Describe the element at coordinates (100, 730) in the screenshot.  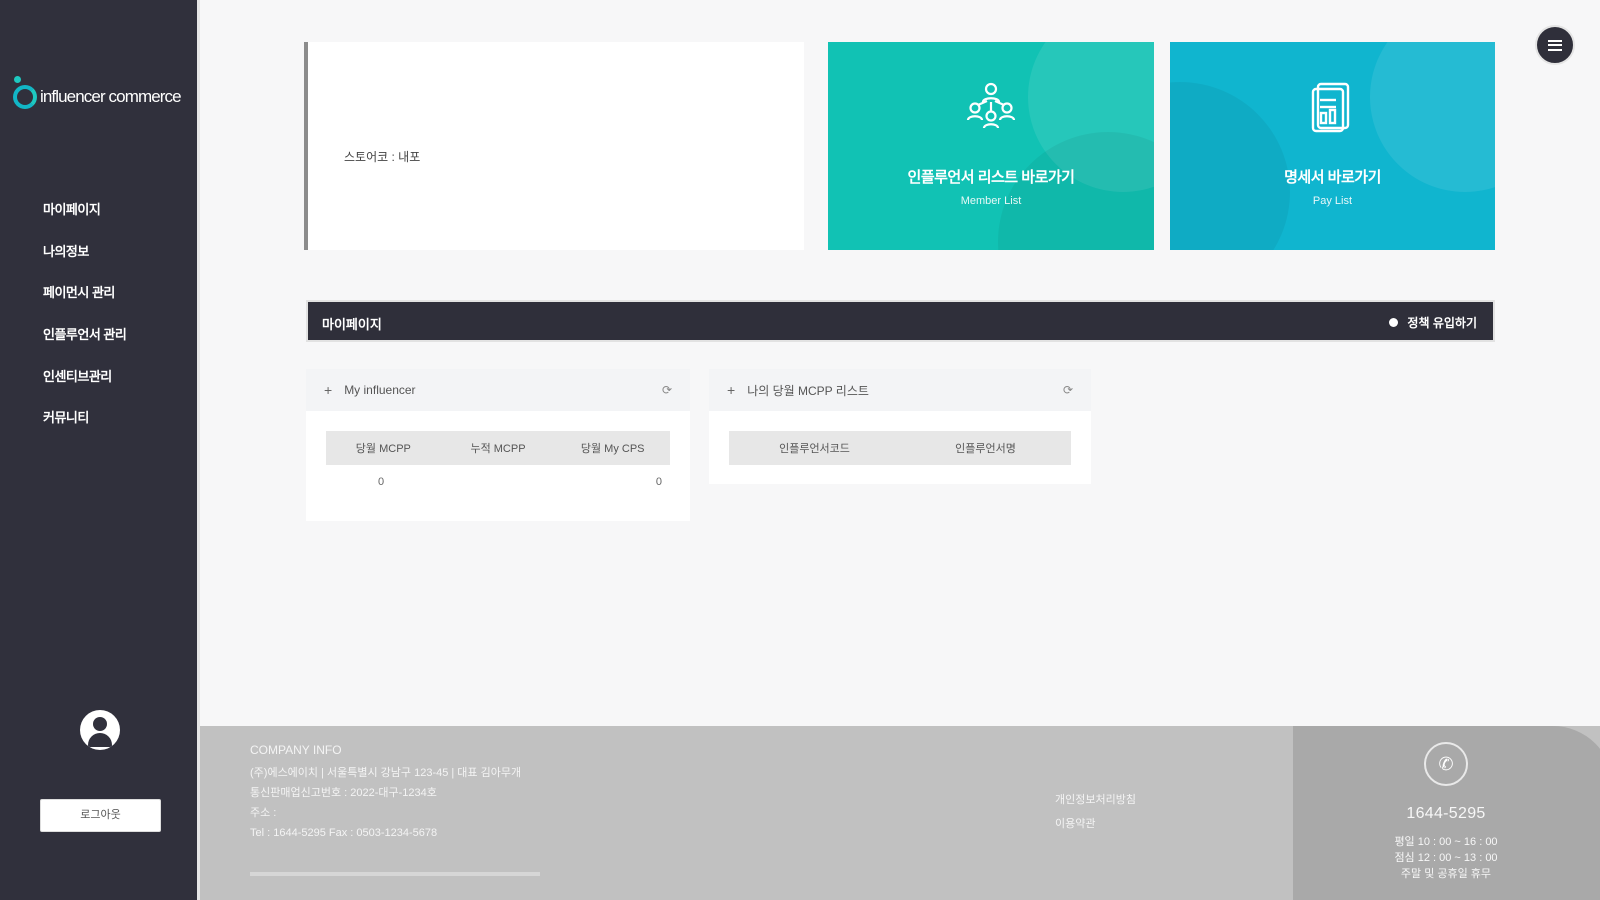
I see `user-avatar-icon` at that location.